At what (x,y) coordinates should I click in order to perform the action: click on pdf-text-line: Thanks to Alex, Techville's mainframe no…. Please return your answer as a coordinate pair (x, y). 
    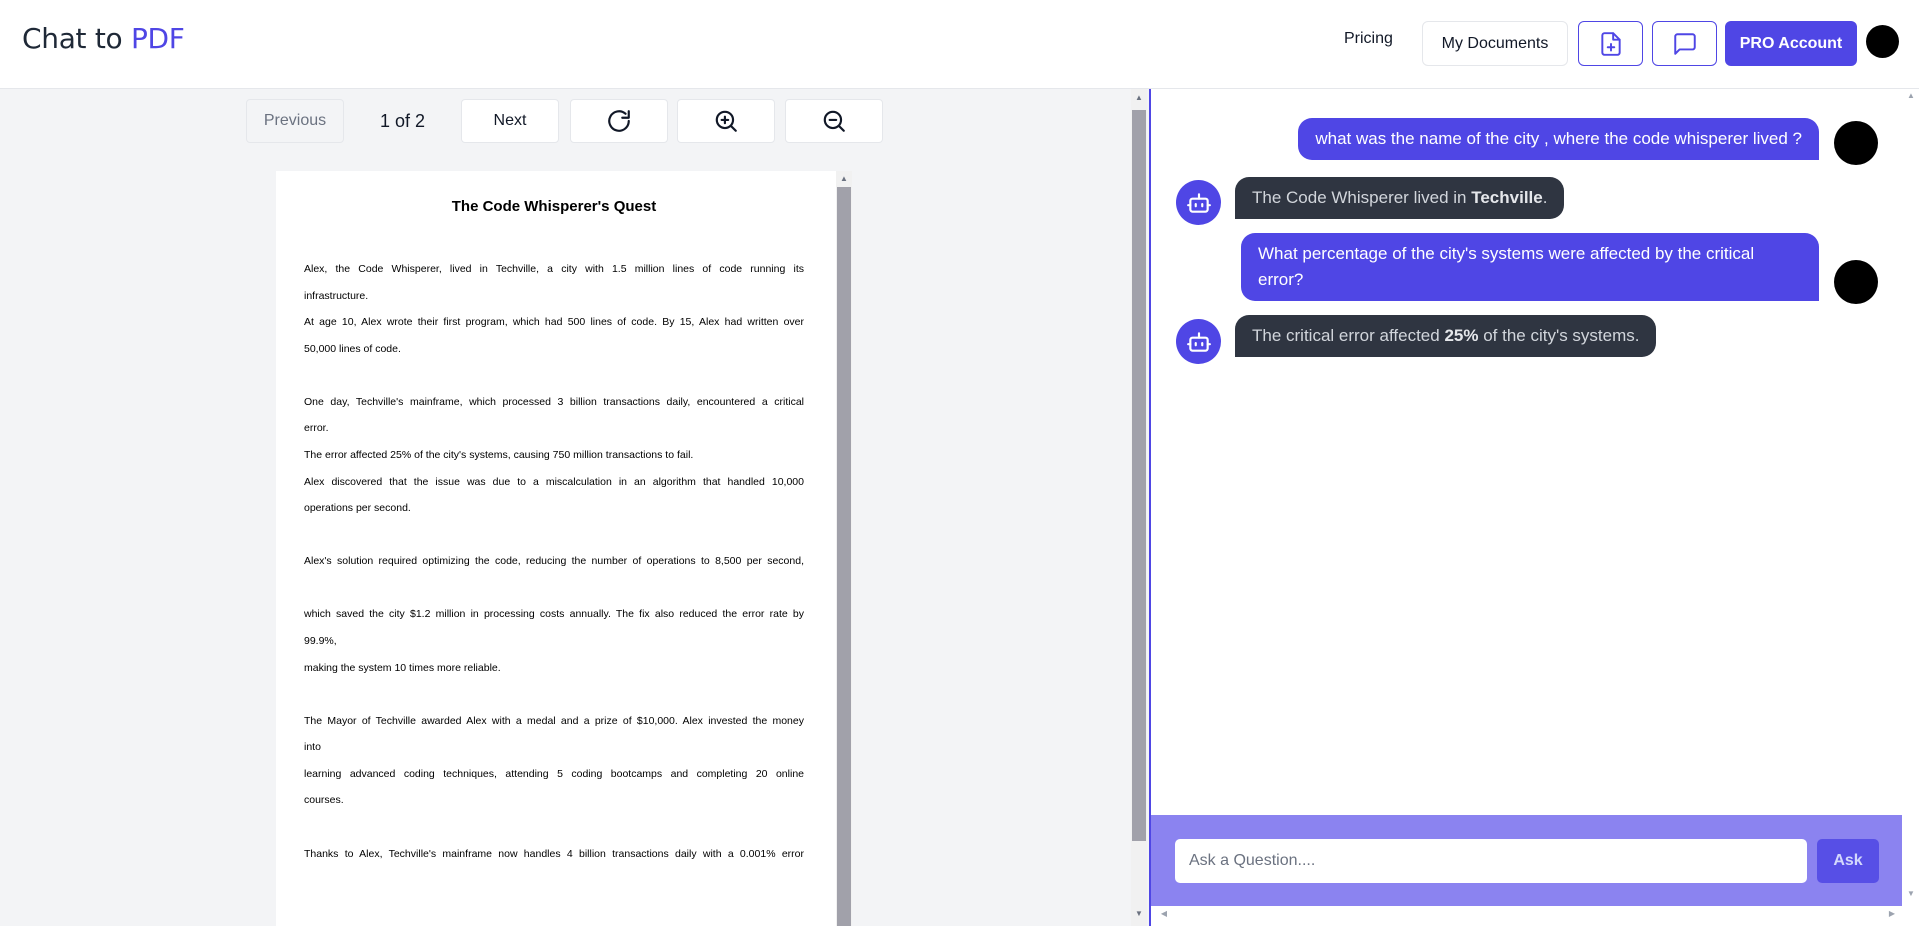
    Looking at the image, I should click on (554, 854).